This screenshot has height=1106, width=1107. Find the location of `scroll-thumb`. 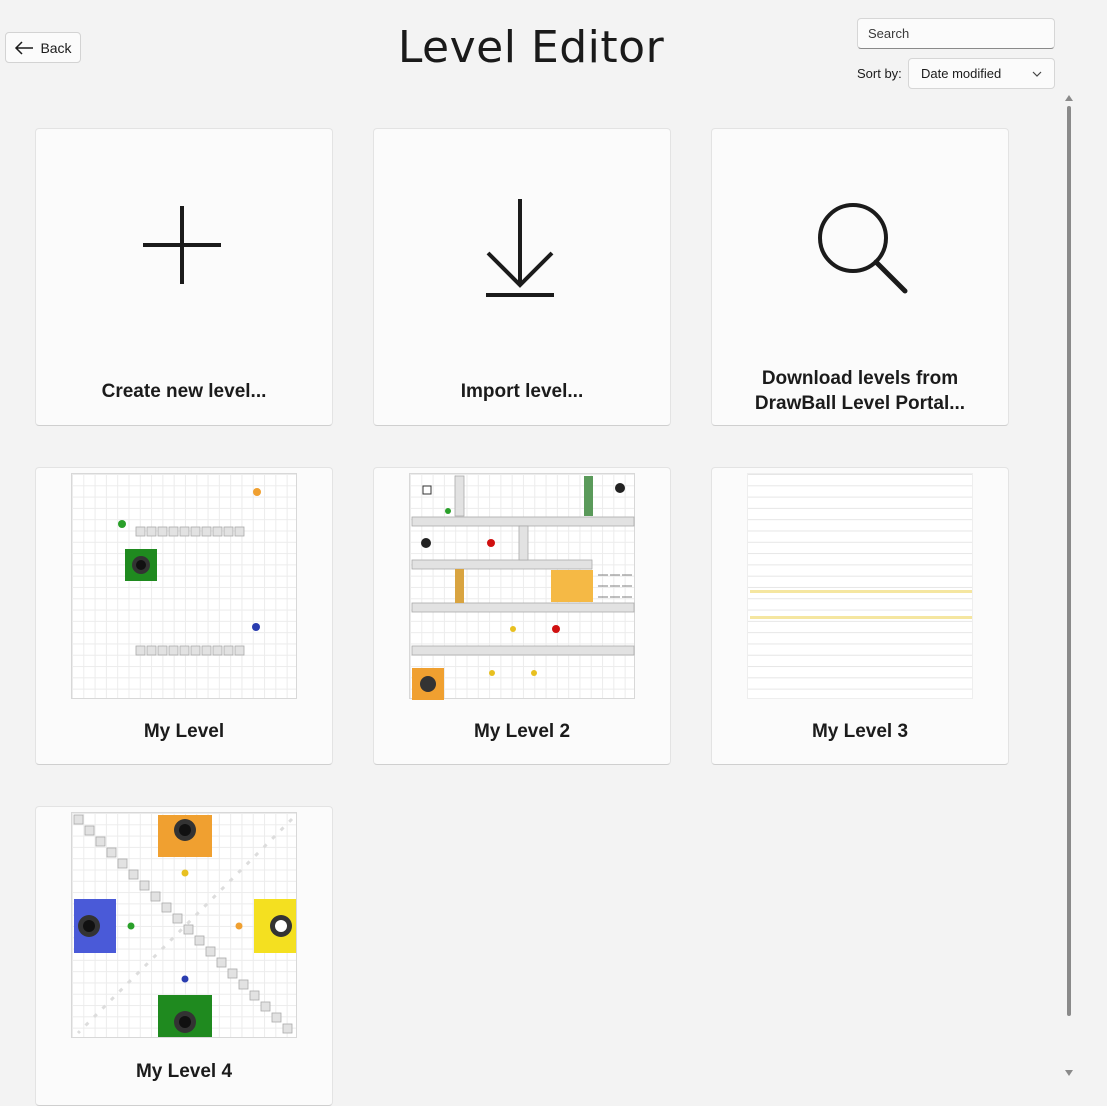

scroll-thumb is located at coordinates (1069, 561).